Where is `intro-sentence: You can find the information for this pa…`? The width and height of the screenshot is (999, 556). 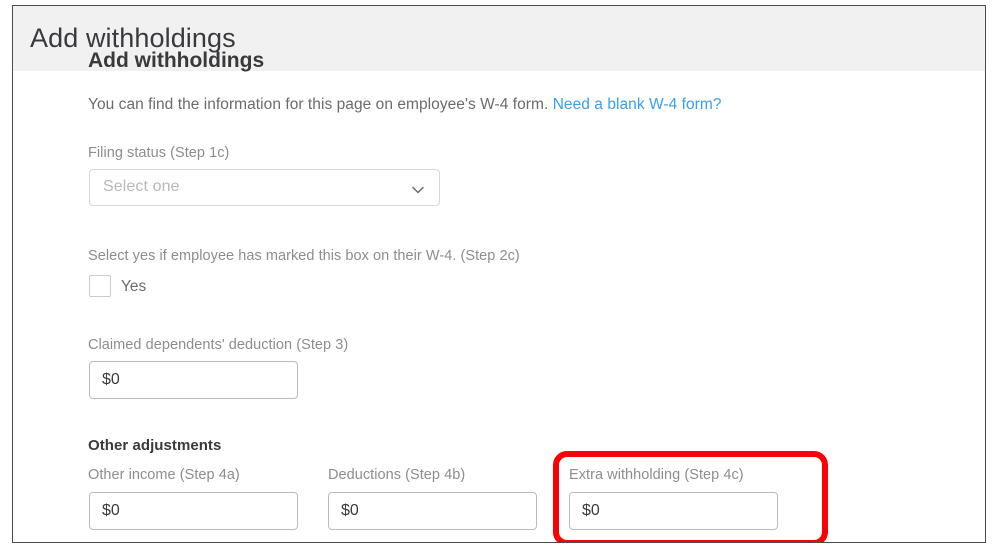 intro-sentence: You can find the information for this pa… is located at coordinates (318, 104).